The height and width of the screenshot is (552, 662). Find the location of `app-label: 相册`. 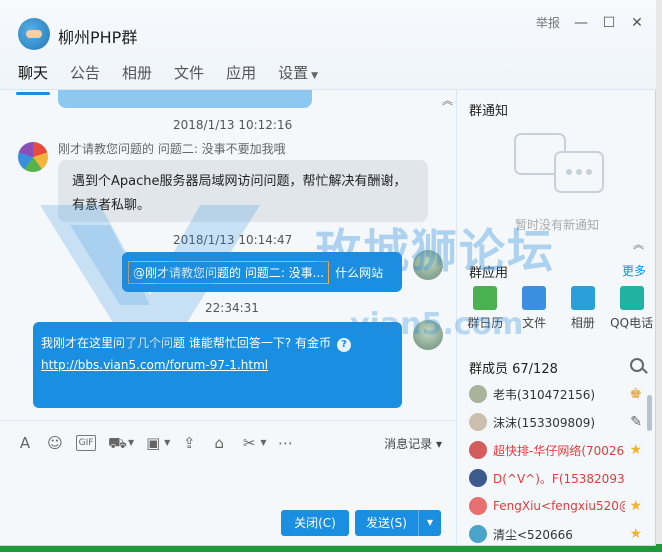

app-label: 相册 is located at coordinates (582, 323).